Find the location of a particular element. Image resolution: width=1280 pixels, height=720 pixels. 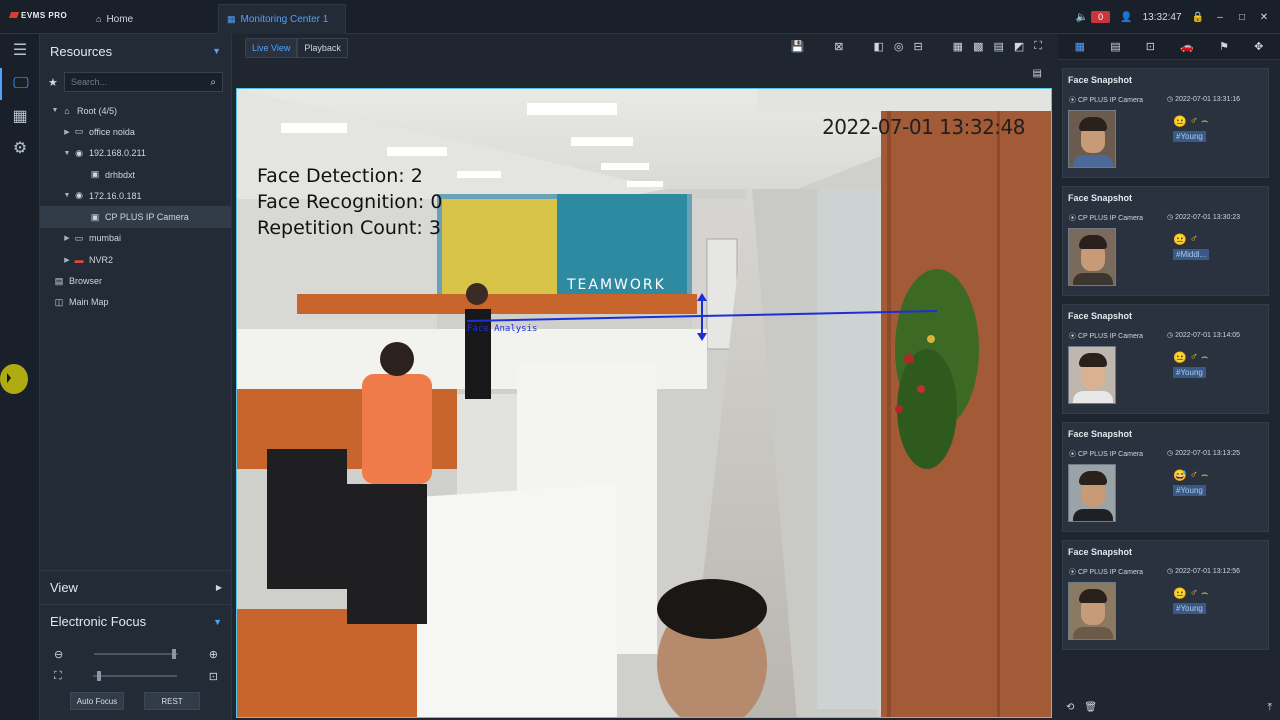

sidebar-toggle-icon: ◧ is located at coordinates (878, 46).